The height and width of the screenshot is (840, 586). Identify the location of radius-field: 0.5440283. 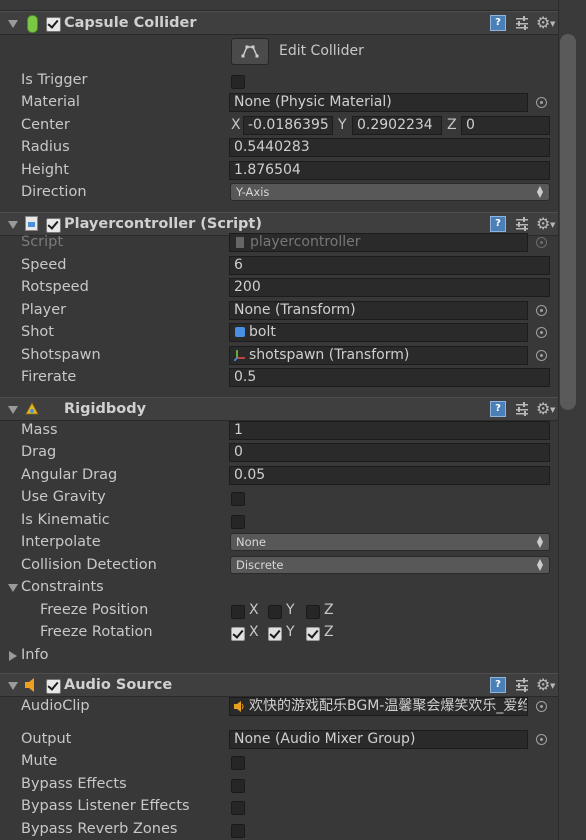
(389, 147).